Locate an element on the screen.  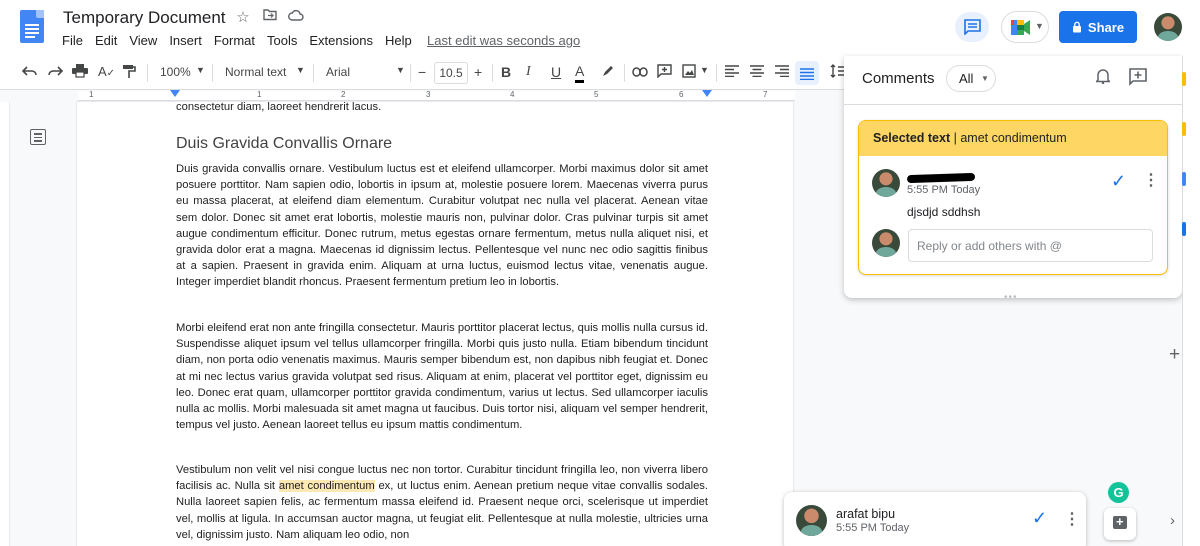
paint-format-icon is located at coordinates (129, 73).